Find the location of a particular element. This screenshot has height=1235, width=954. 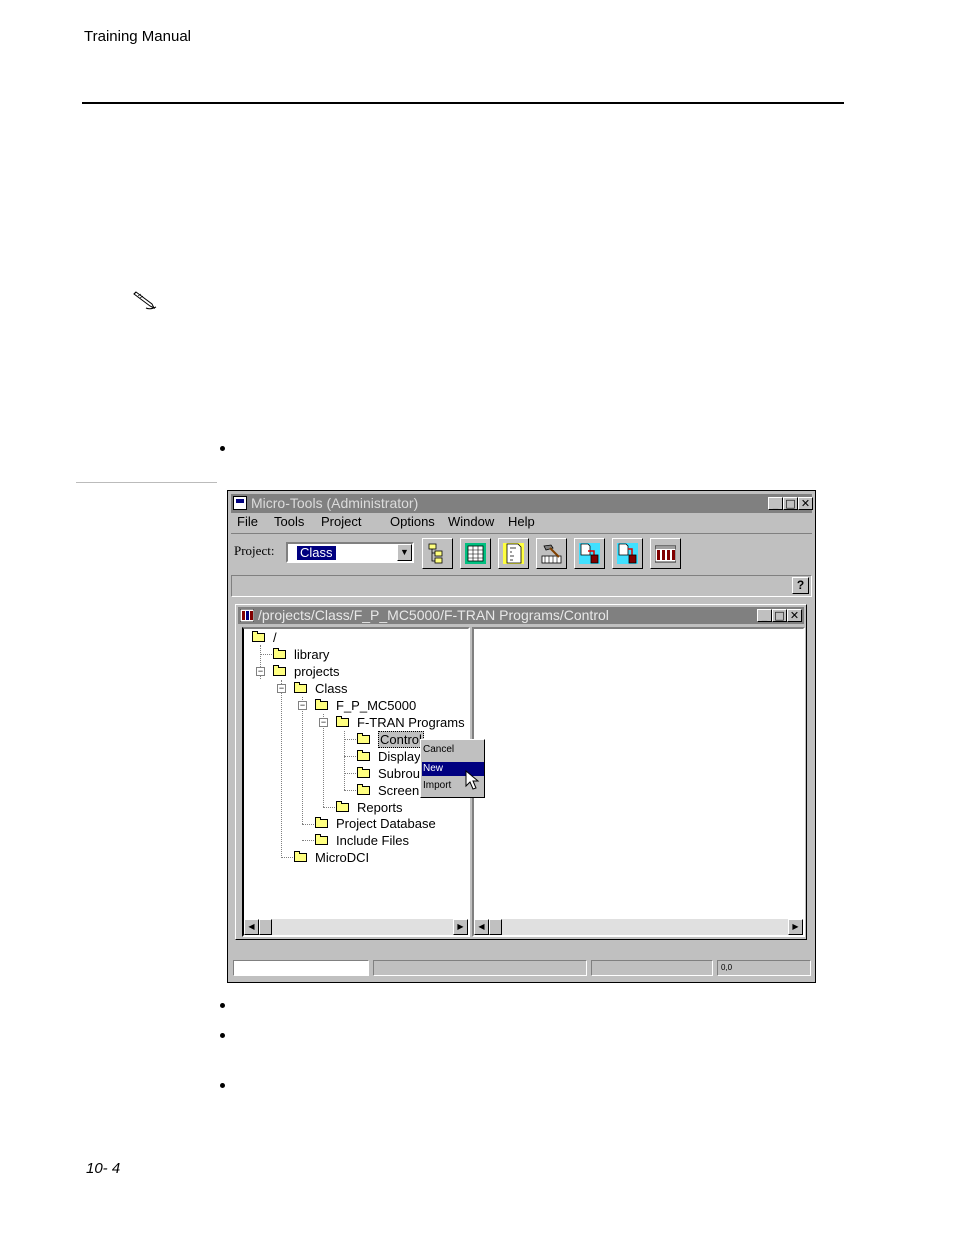

context-menu: Cancel New Import is located at coordinates (452, 768).